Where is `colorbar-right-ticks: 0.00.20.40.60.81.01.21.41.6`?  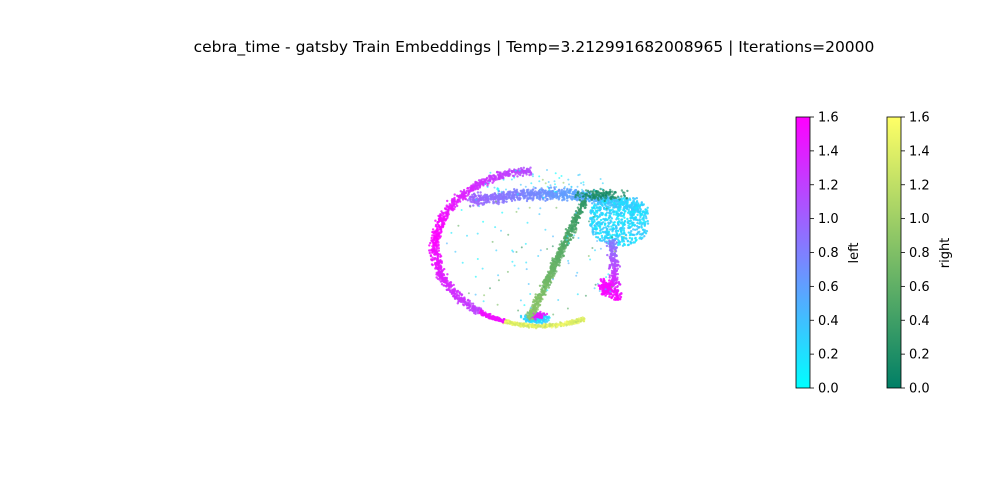 colorbar-right-ticks: 0.00.20.40.60.81.01.21.41.6 is located at coordinates (915, 254).